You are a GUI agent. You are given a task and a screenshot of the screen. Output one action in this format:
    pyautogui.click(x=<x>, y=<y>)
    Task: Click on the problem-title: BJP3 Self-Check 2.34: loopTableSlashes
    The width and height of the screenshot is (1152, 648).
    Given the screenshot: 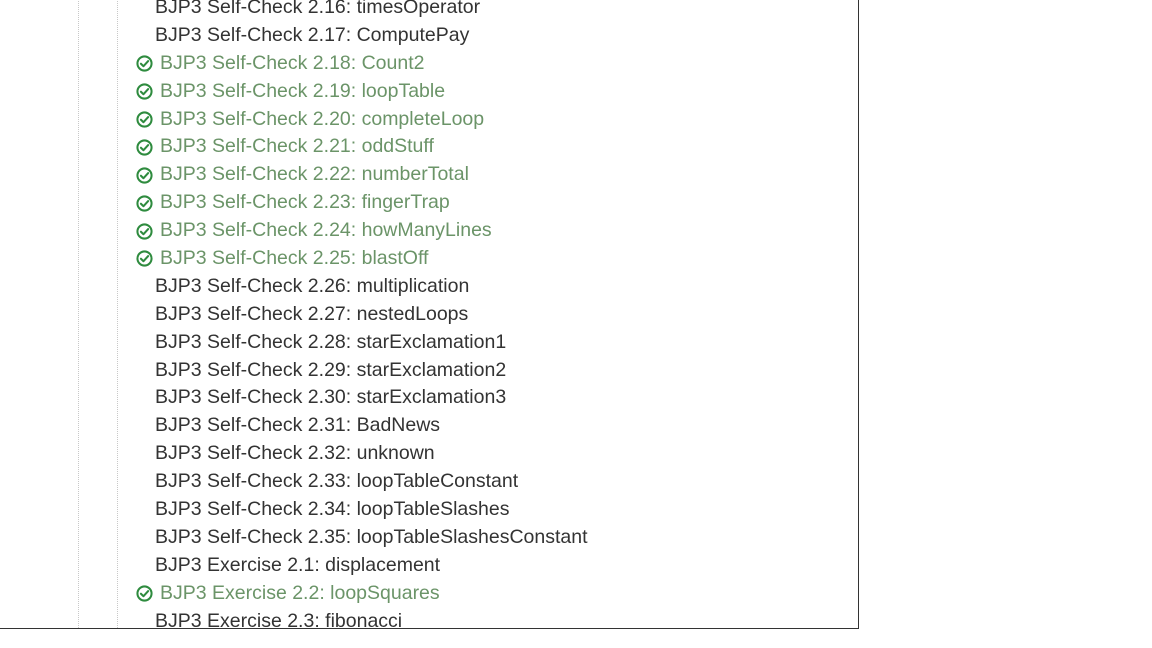 What is the action you would take?
    pyautogui.click(x=332, y=509)
    